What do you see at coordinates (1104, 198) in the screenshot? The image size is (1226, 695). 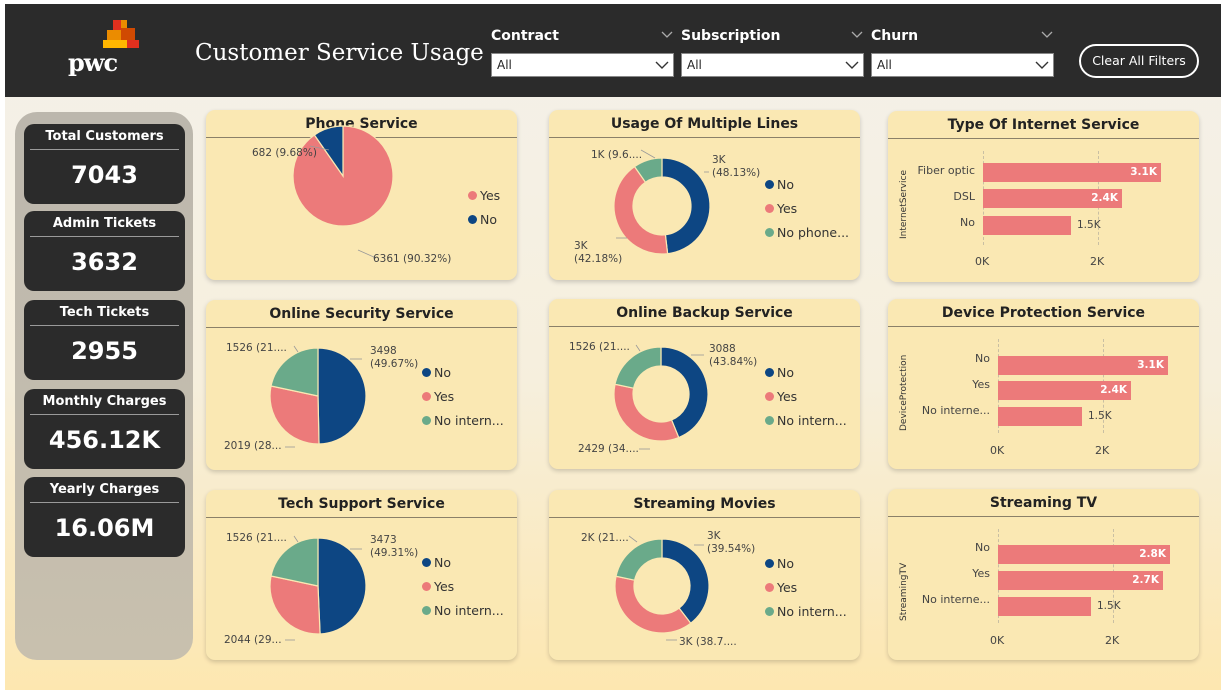 I see `data-label: 2.4K` at bounding box center [1104, 198].